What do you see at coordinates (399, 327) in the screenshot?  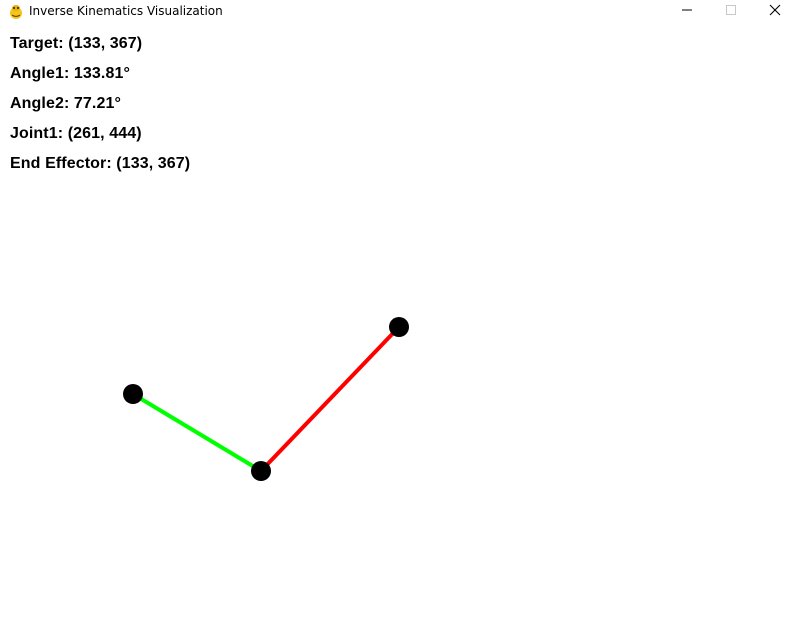 I see `base-joint` at bounding box center [399, 327].